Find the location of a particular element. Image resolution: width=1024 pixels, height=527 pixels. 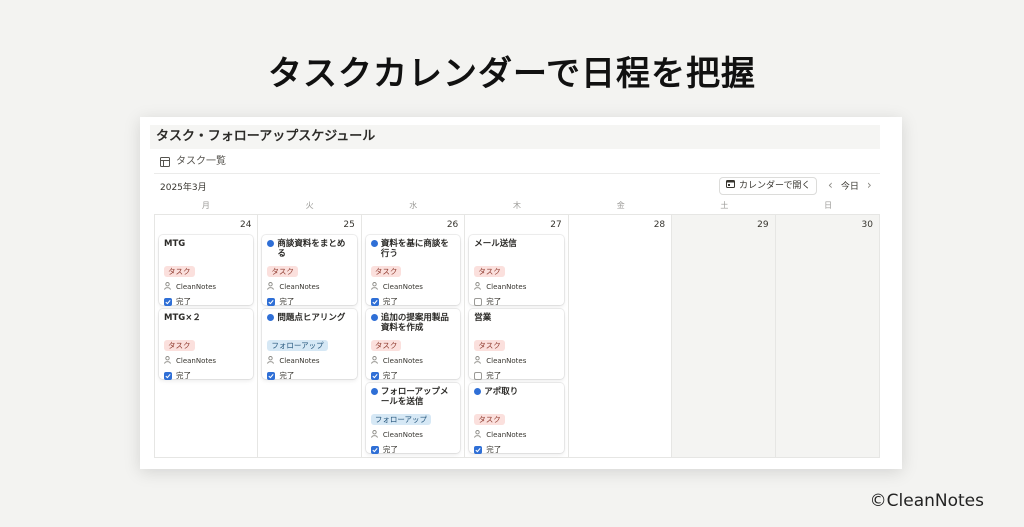

weekday-label: 日 is located at coordinates (828, 205).